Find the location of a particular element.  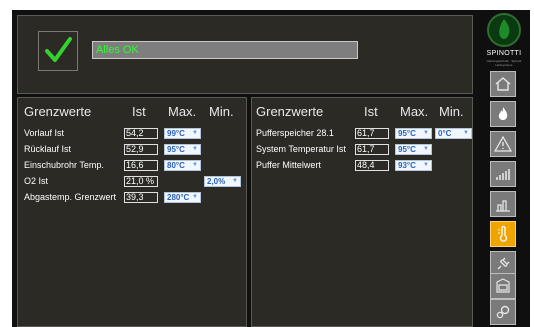

nav-statistics-button is located at coordinates (503, 174).